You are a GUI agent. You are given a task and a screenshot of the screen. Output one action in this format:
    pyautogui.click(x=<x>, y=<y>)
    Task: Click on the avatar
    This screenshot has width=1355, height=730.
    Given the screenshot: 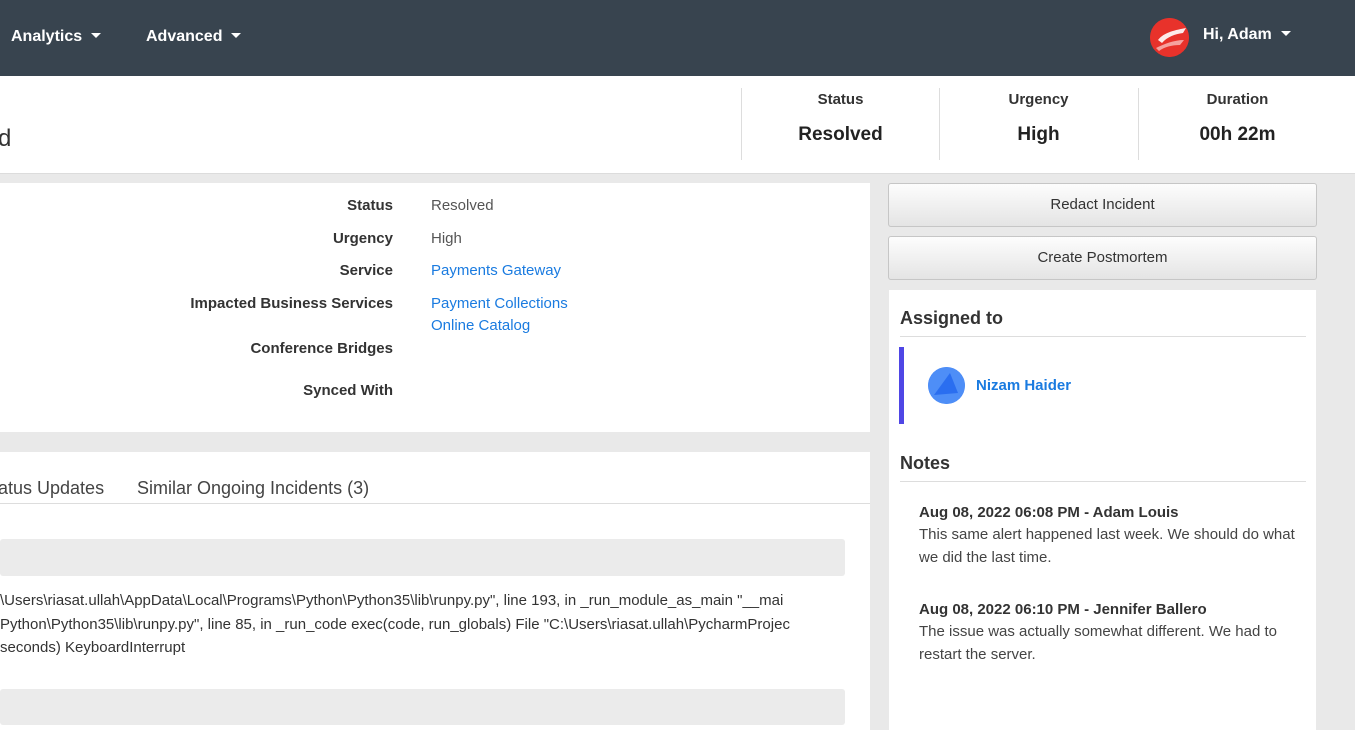 What is the action you would take?
    pyautogui.click(x=946, y=385)
    